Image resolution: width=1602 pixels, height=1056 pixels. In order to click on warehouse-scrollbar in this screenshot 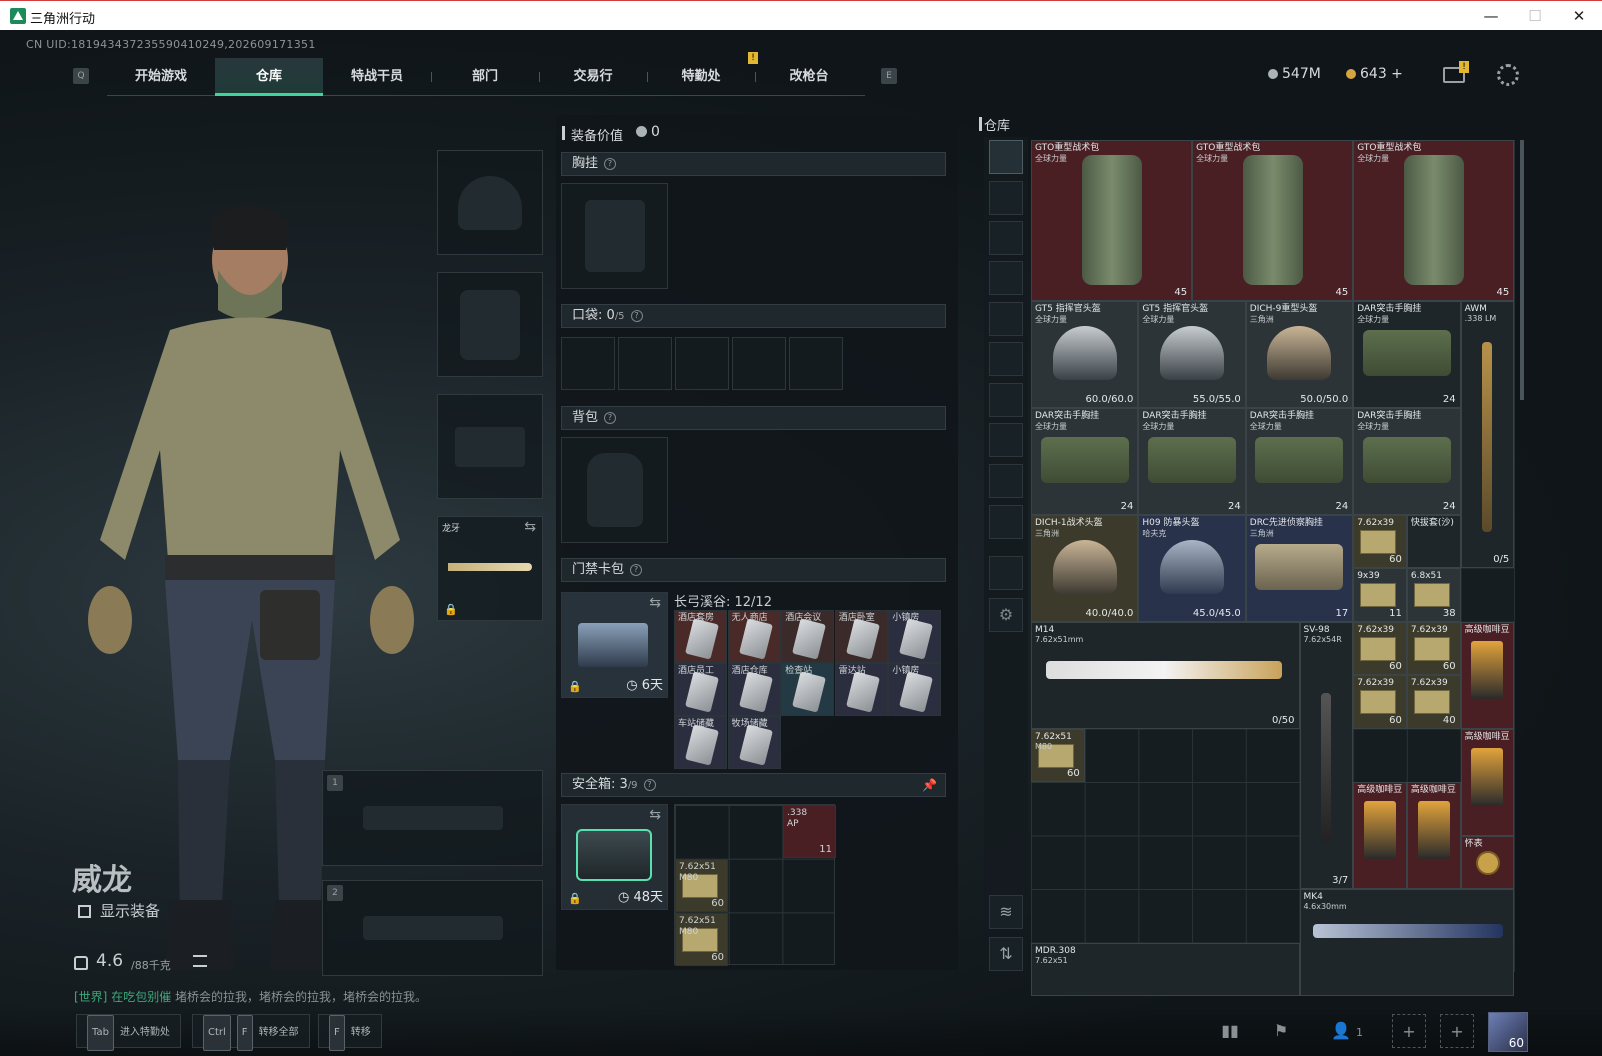, I will do `click(1522, 270)`.